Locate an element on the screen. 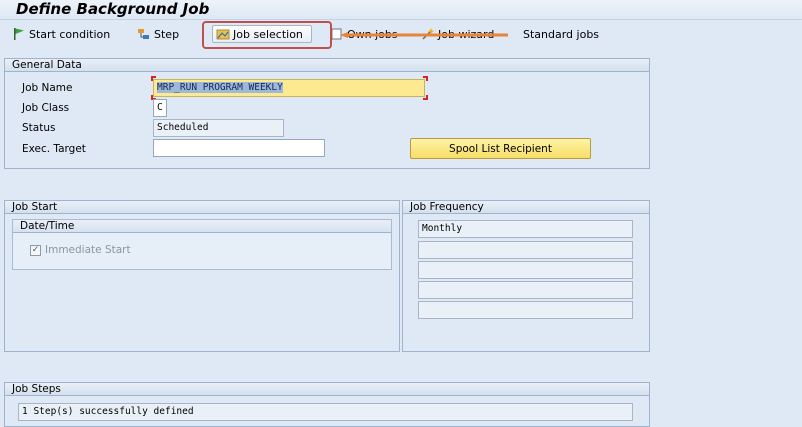 This screenshot has height=427, width=802. standard-jobs-button: Standard jobs is located at coordinates (561, 34).